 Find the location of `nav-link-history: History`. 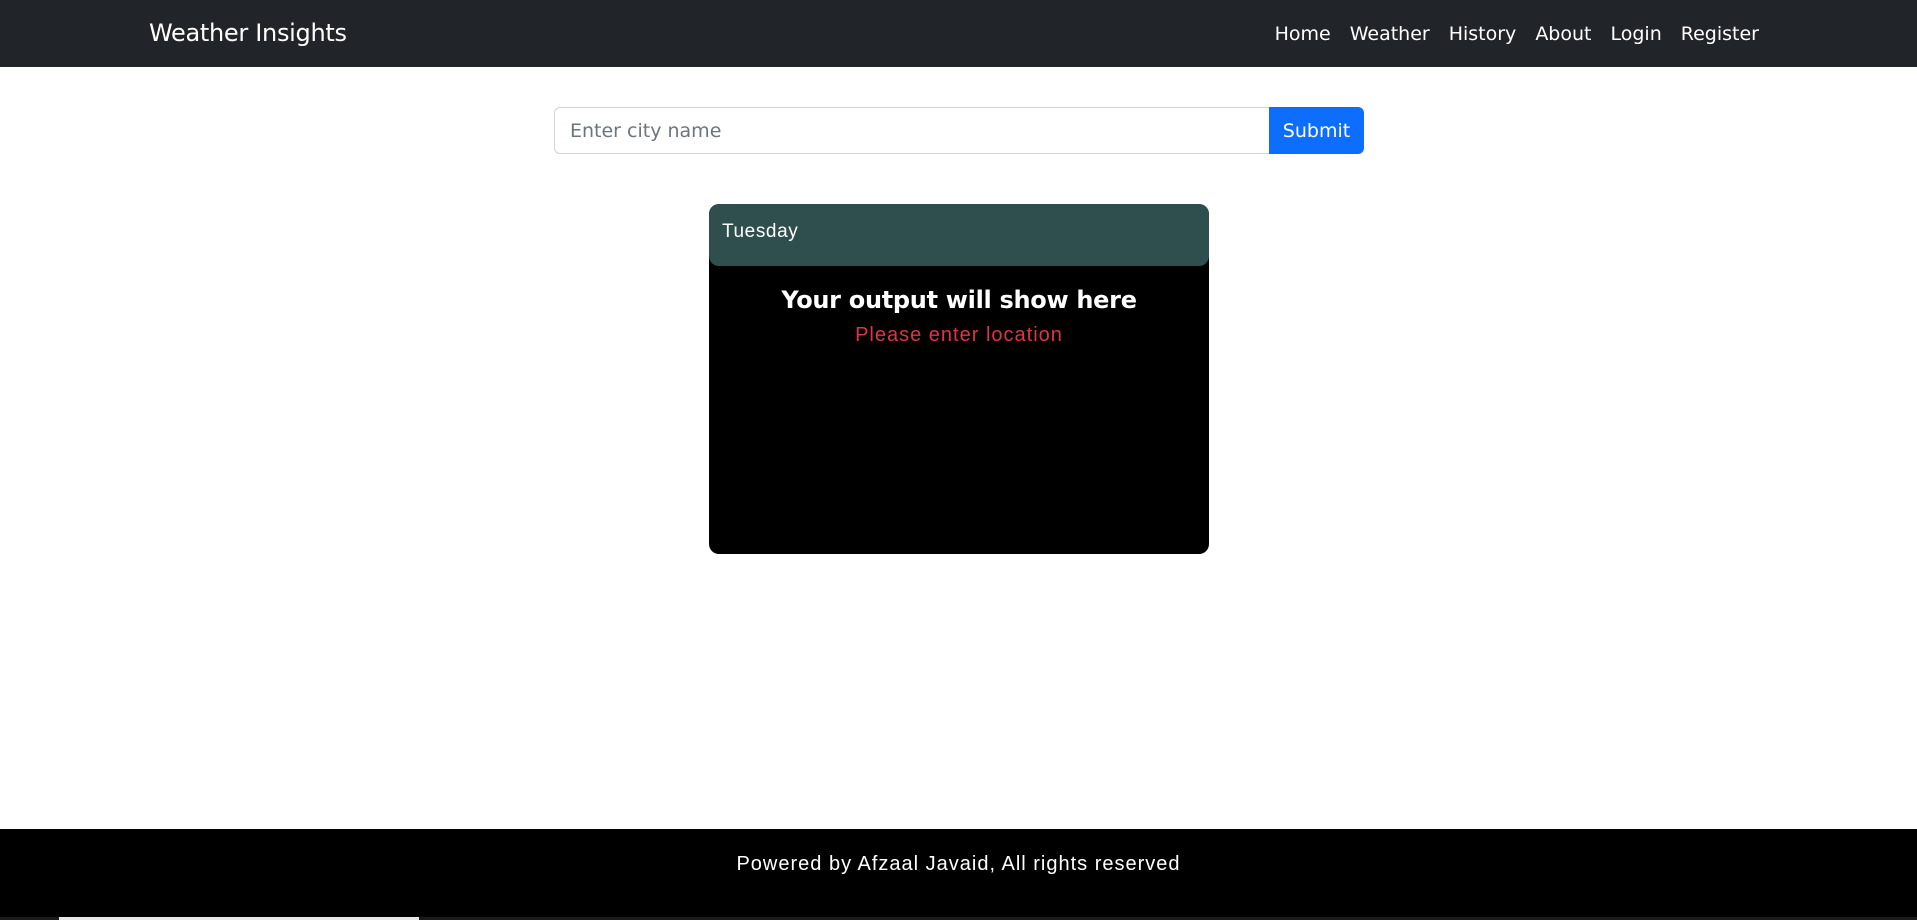

nav-link-history: History is located at coordinates (1483, 34).